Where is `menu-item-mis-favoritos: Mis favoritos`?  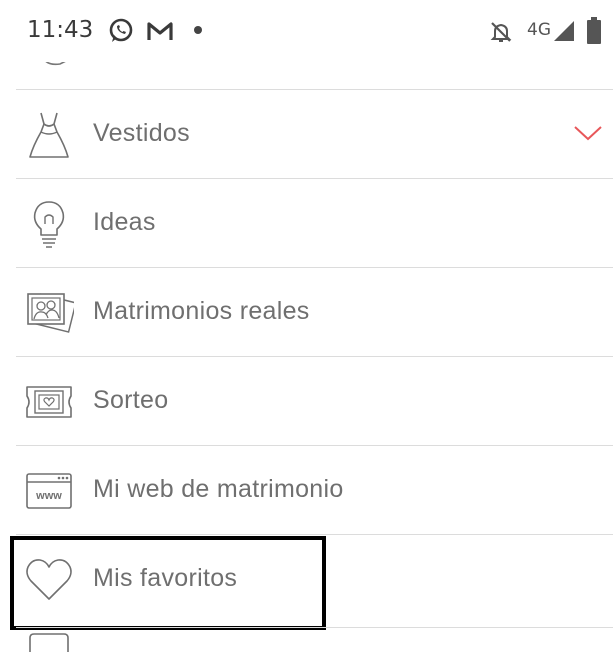
menu-item-mis-favoritos: Mis favoritos is located at coordinates (314, 578).